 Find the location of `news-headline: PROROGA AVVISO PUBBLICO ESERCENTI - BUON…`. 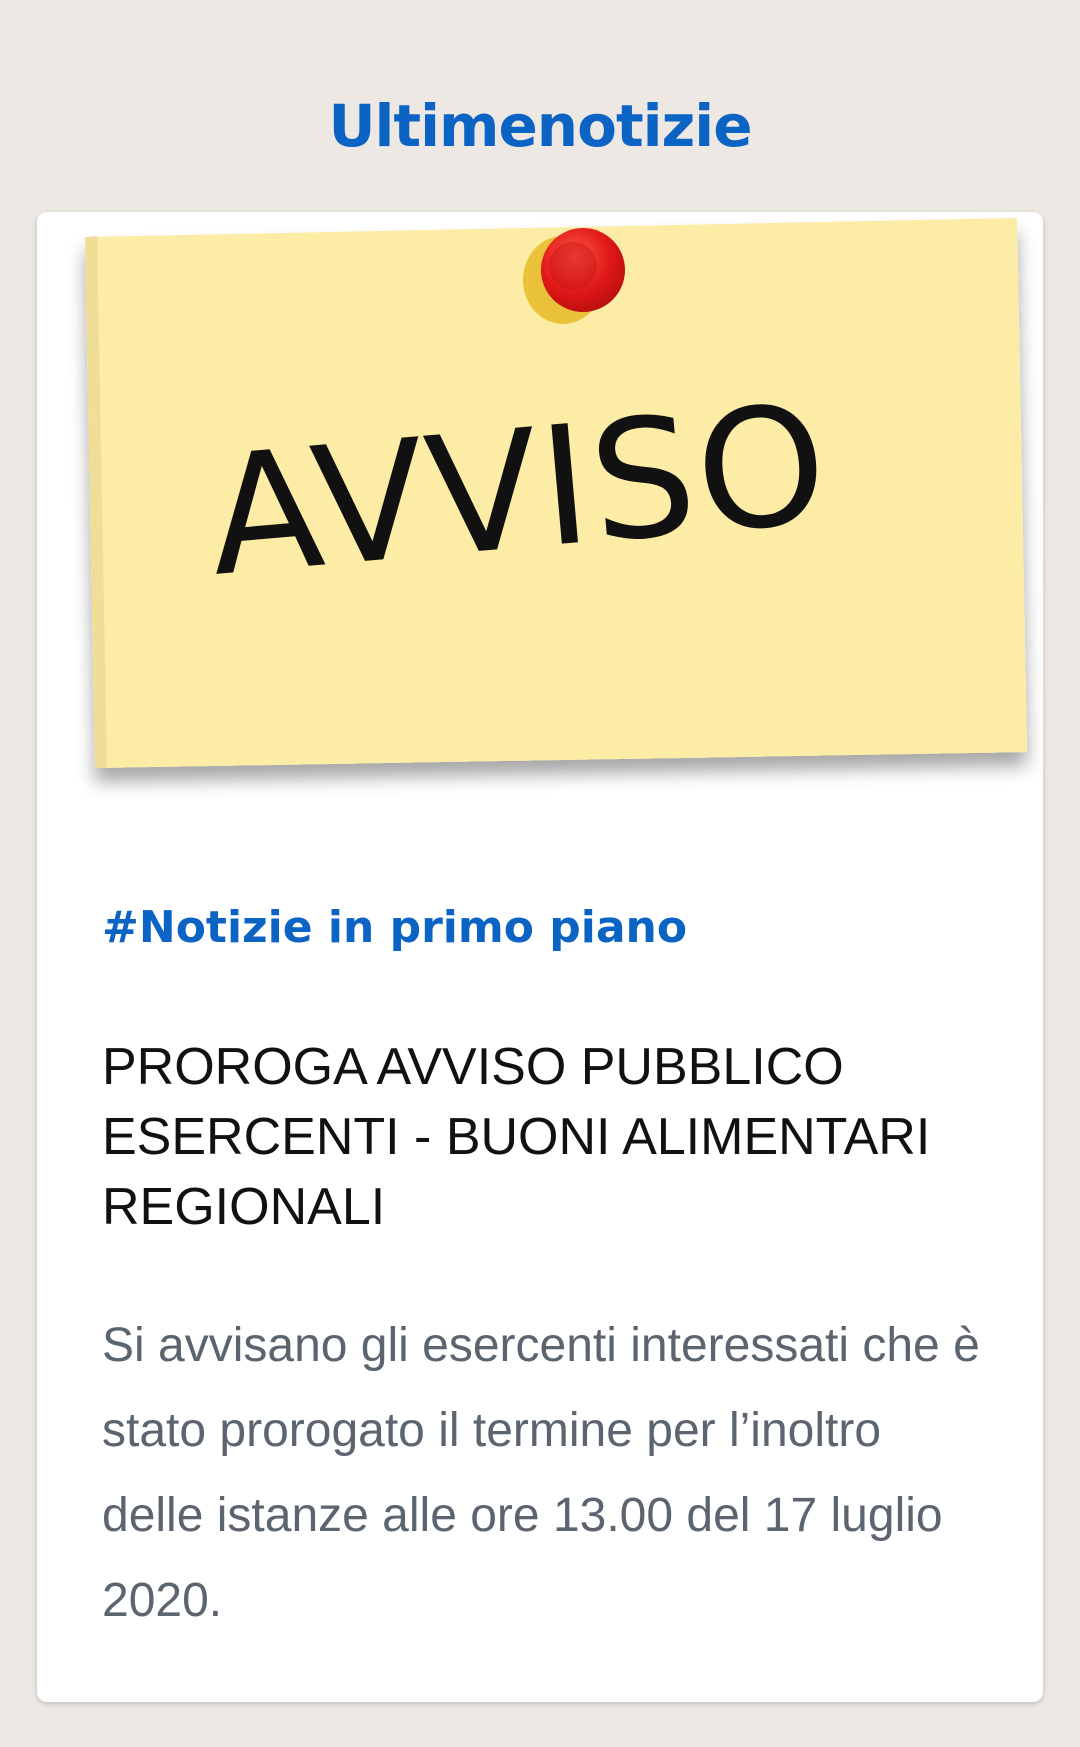

news-headline: PROROGA AVVISO PUBBLICO ESERCENTI - BUON… is located at coordinates (547, 1137).